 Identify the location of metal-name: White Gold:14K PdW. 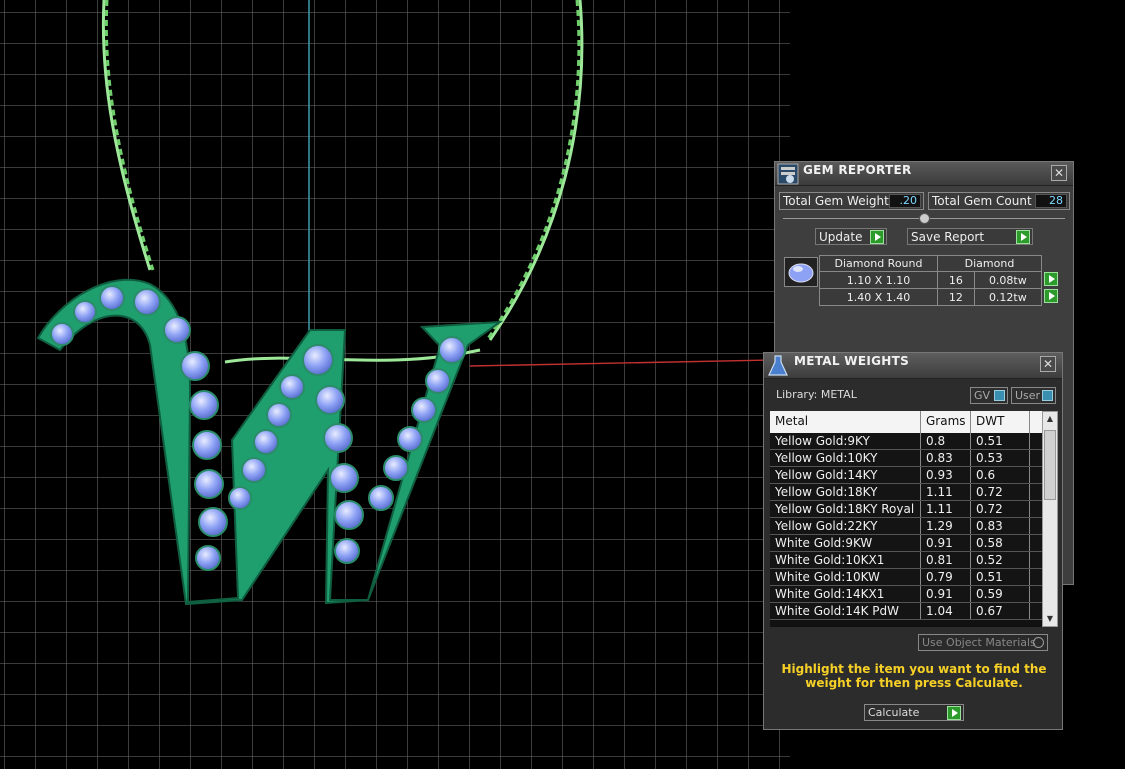
(845, 611).